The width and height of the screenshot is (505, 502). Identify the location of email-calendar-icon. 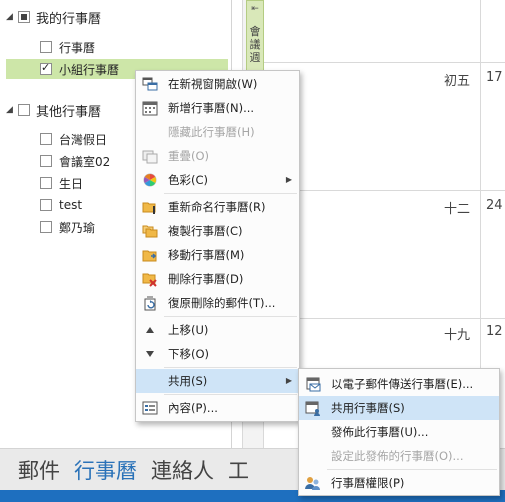
(313, 384).